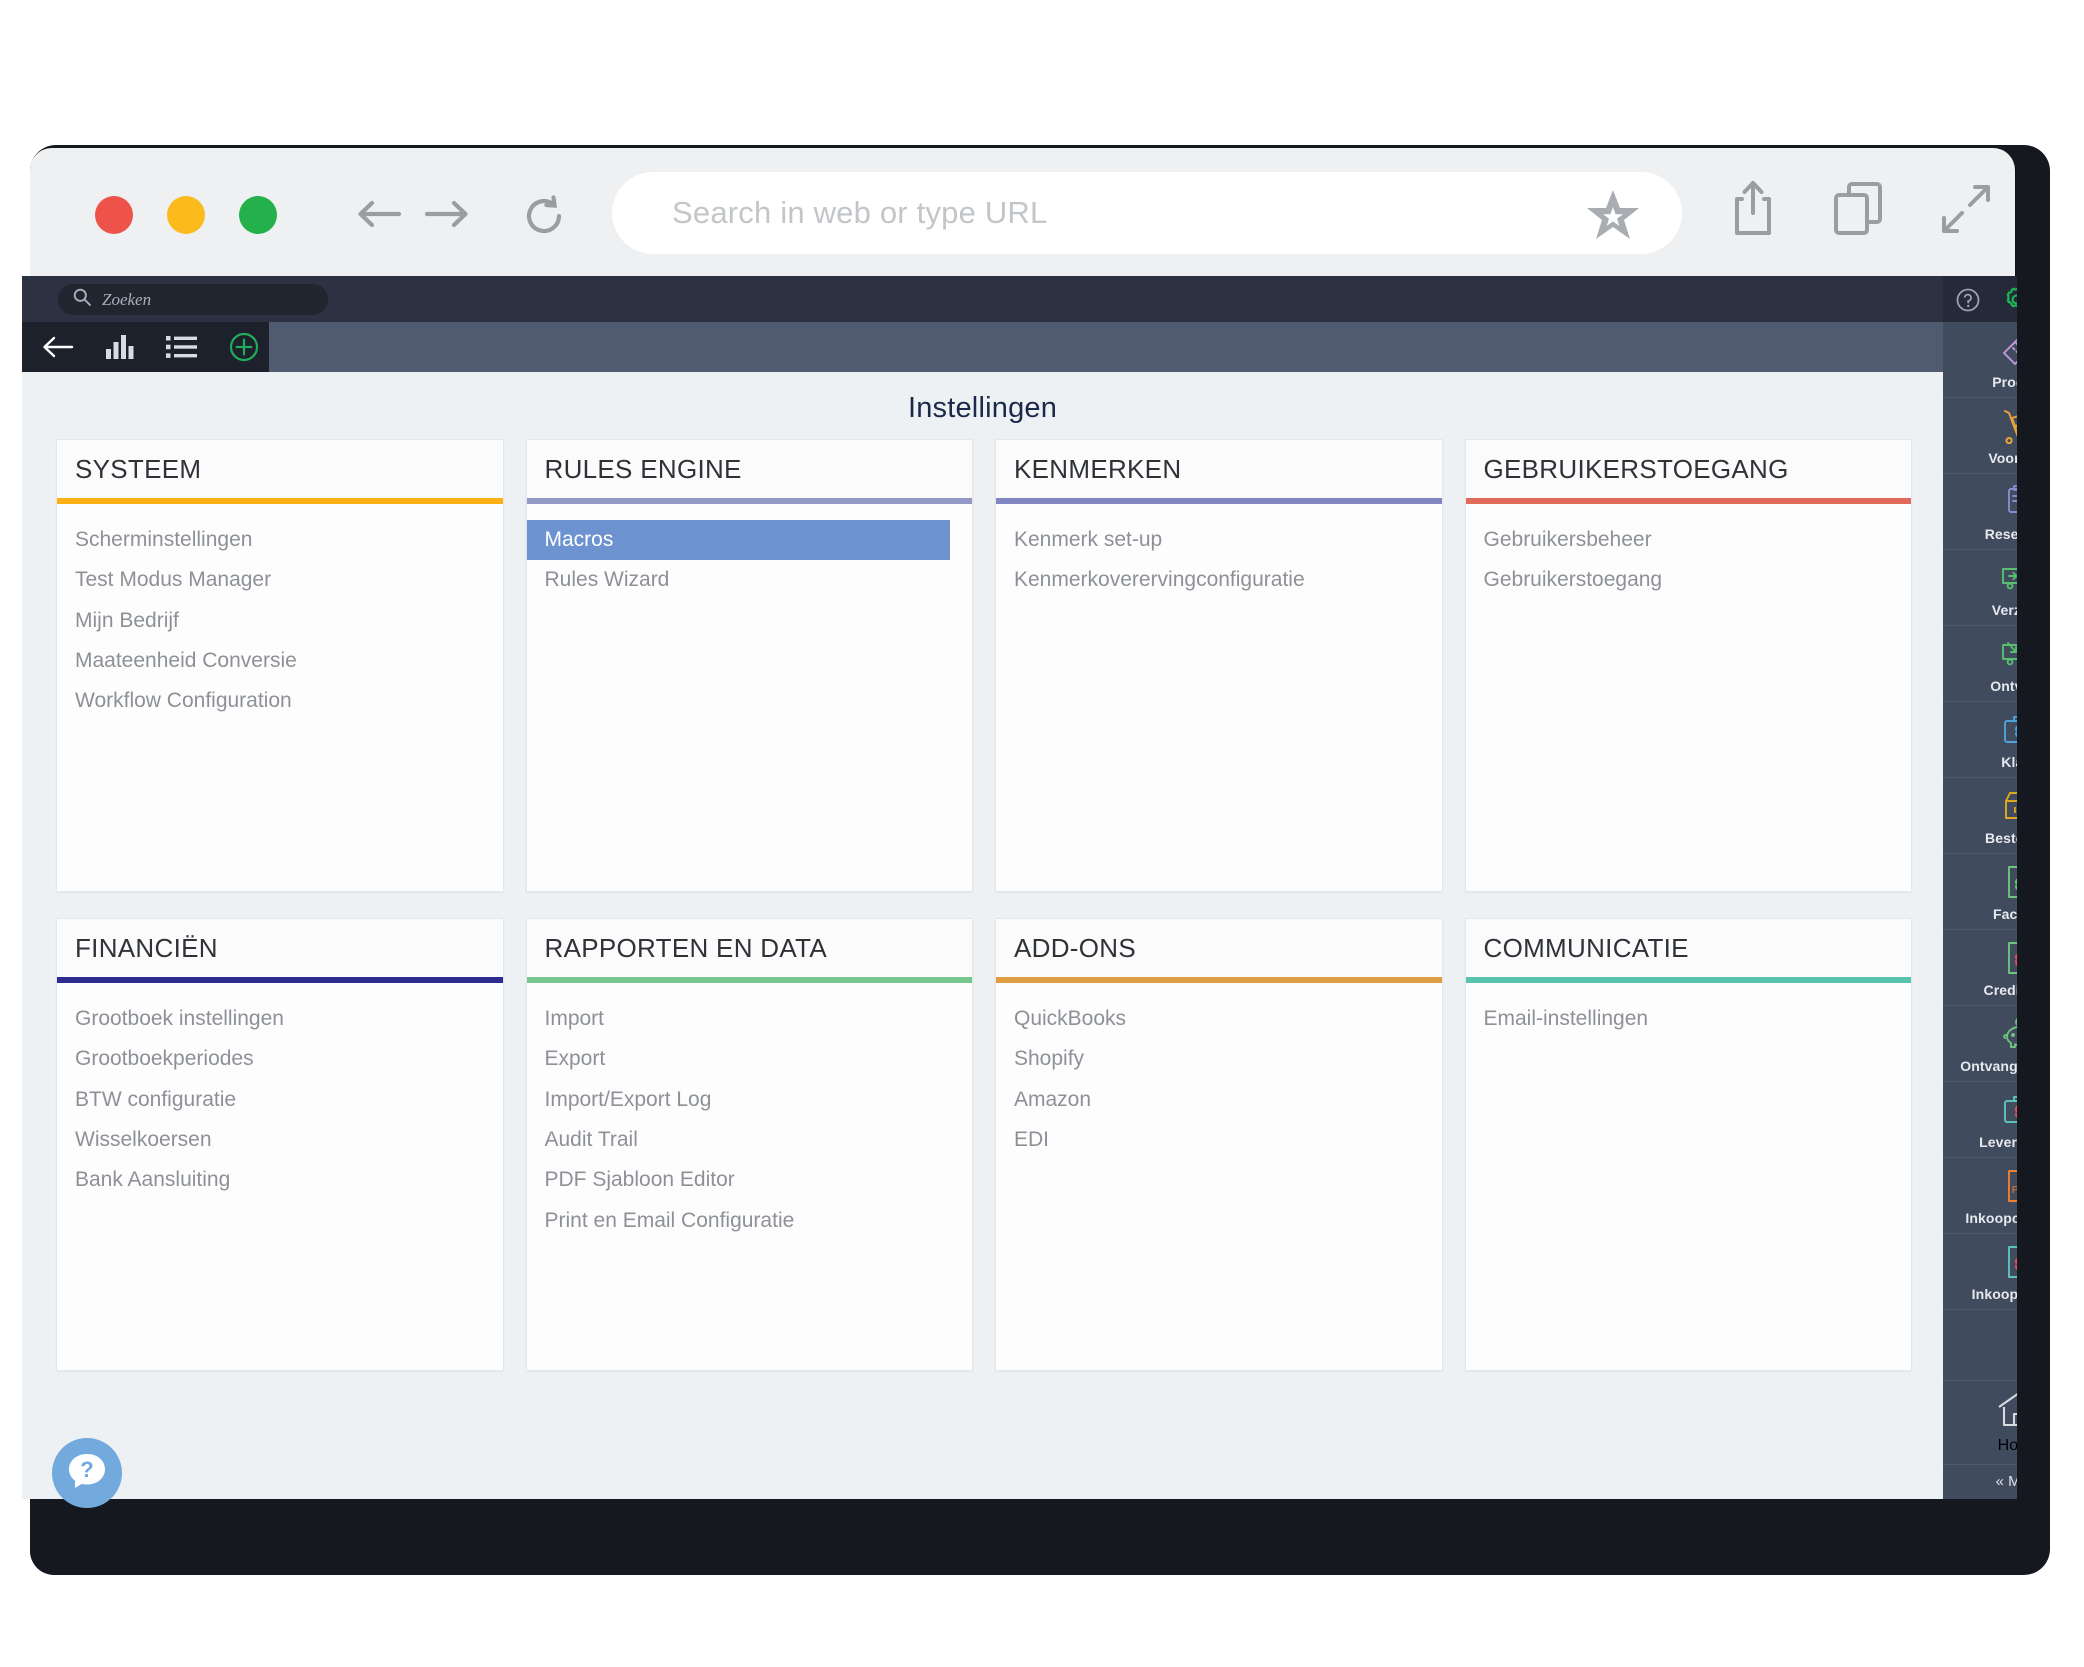 Image resolution: width=2084 pixels, height=1667 pixels. What do you see at coordinates (280, 1100) in the screenshot?
I see `panel-list-item: BTW configuratie` at bounding box center [280, 1100].